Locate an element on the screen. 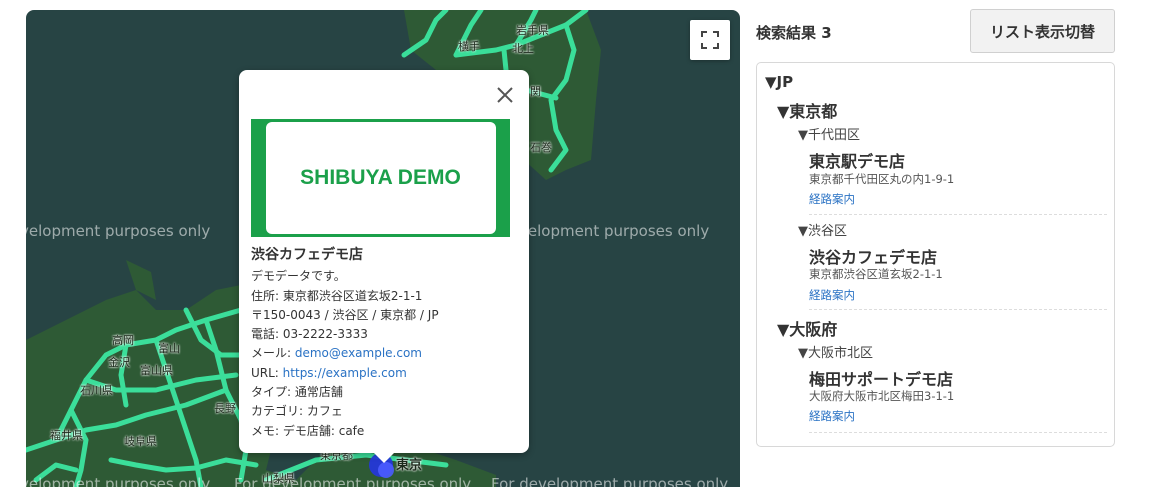  list-toggle-button: リスト表示切替 is located at coordinates (1042, 31).